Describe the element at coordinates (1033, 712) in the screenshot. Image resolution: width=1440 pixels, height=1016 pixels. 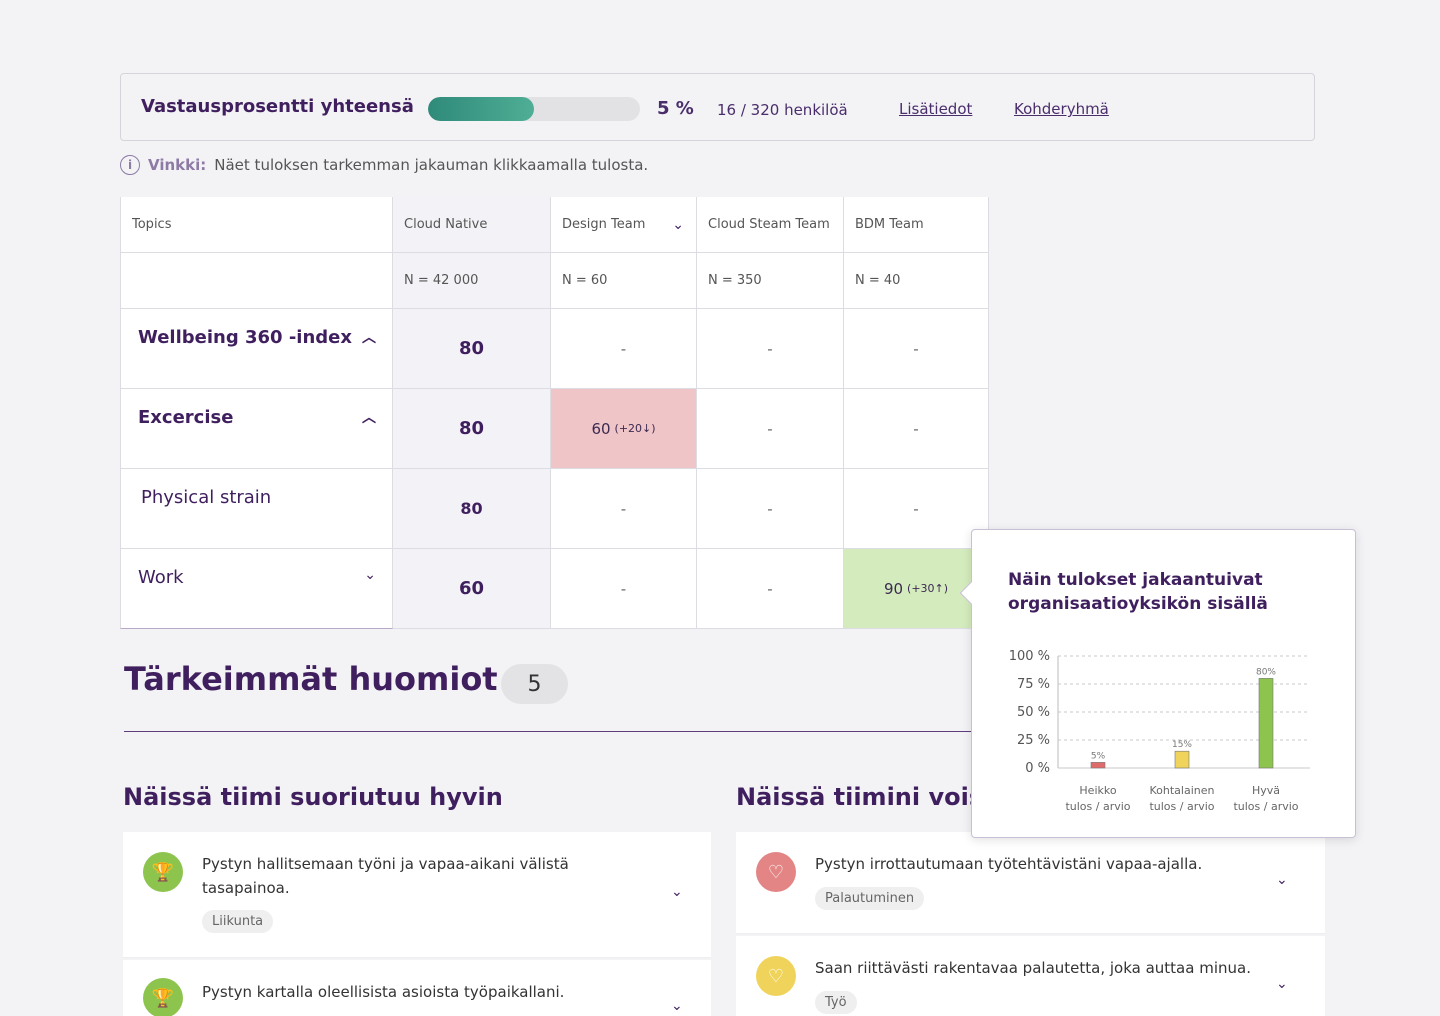
I see `y-tick-label: 50 %` at that location.